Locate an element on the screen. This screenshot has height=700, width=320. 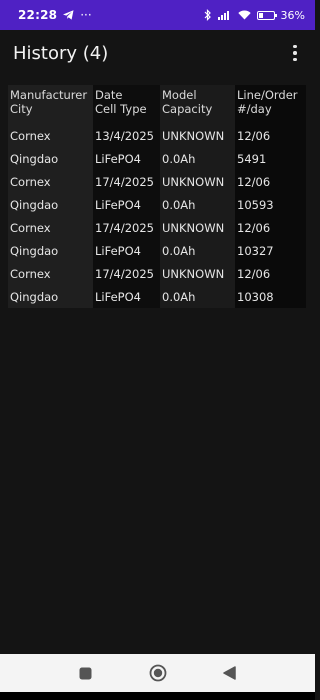
header-label: Capacity is located at coordinates (187, 109).